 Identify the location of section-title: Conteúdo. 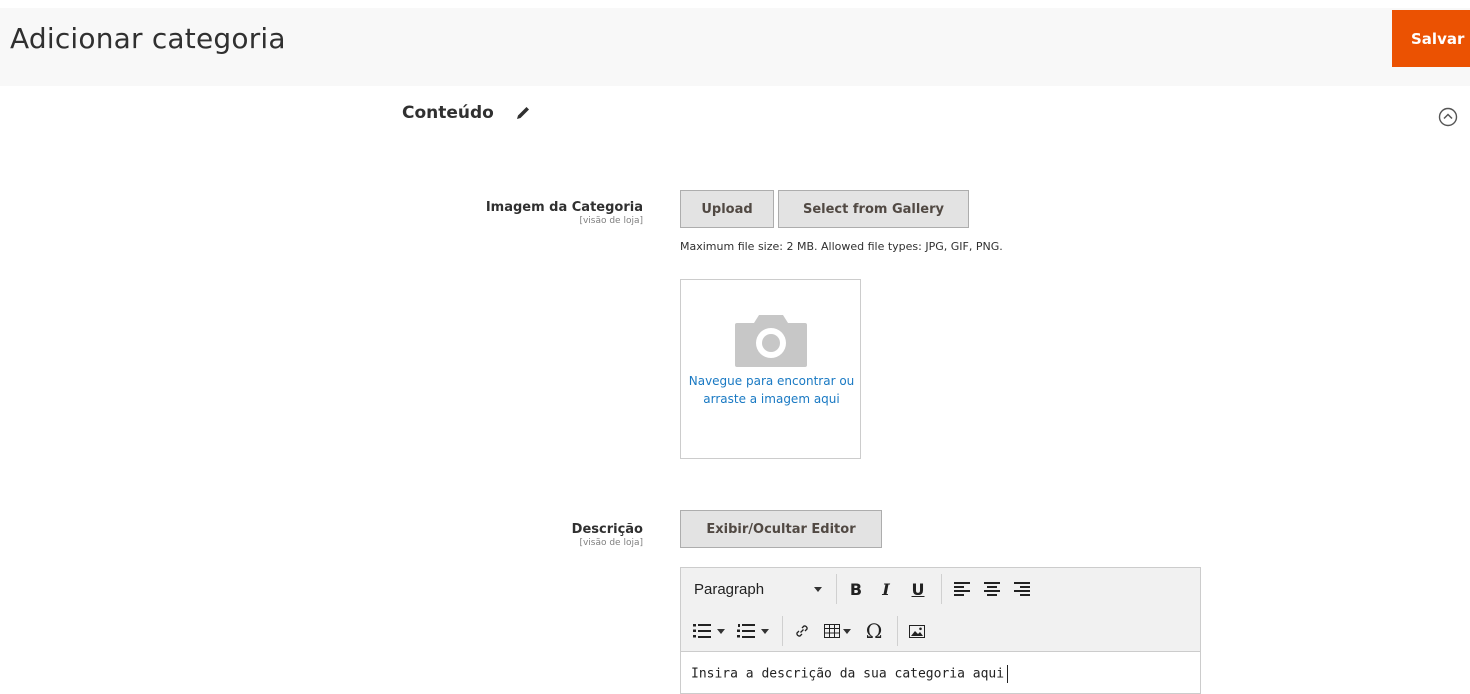
(448, 113).